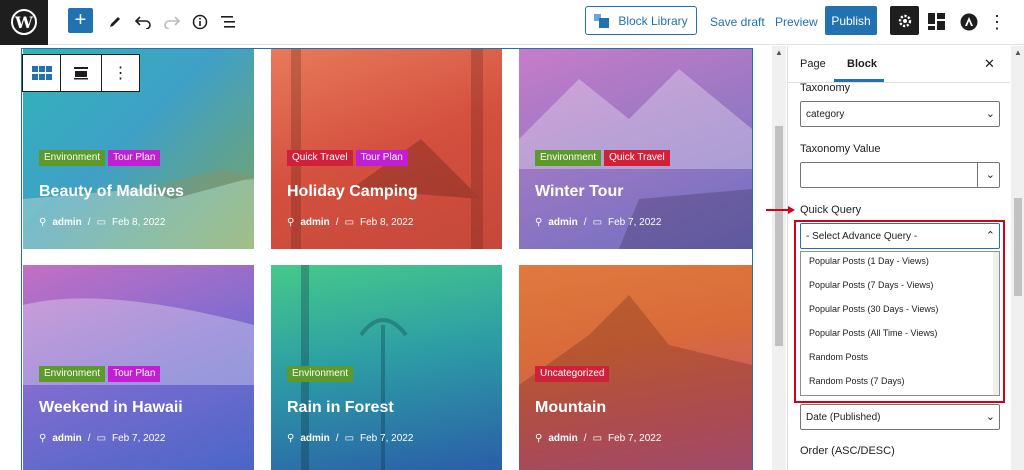  Describe the element at coordinates (111, 192) in the screenshot. I see `post-title: Beauty of Maldives` at that location.